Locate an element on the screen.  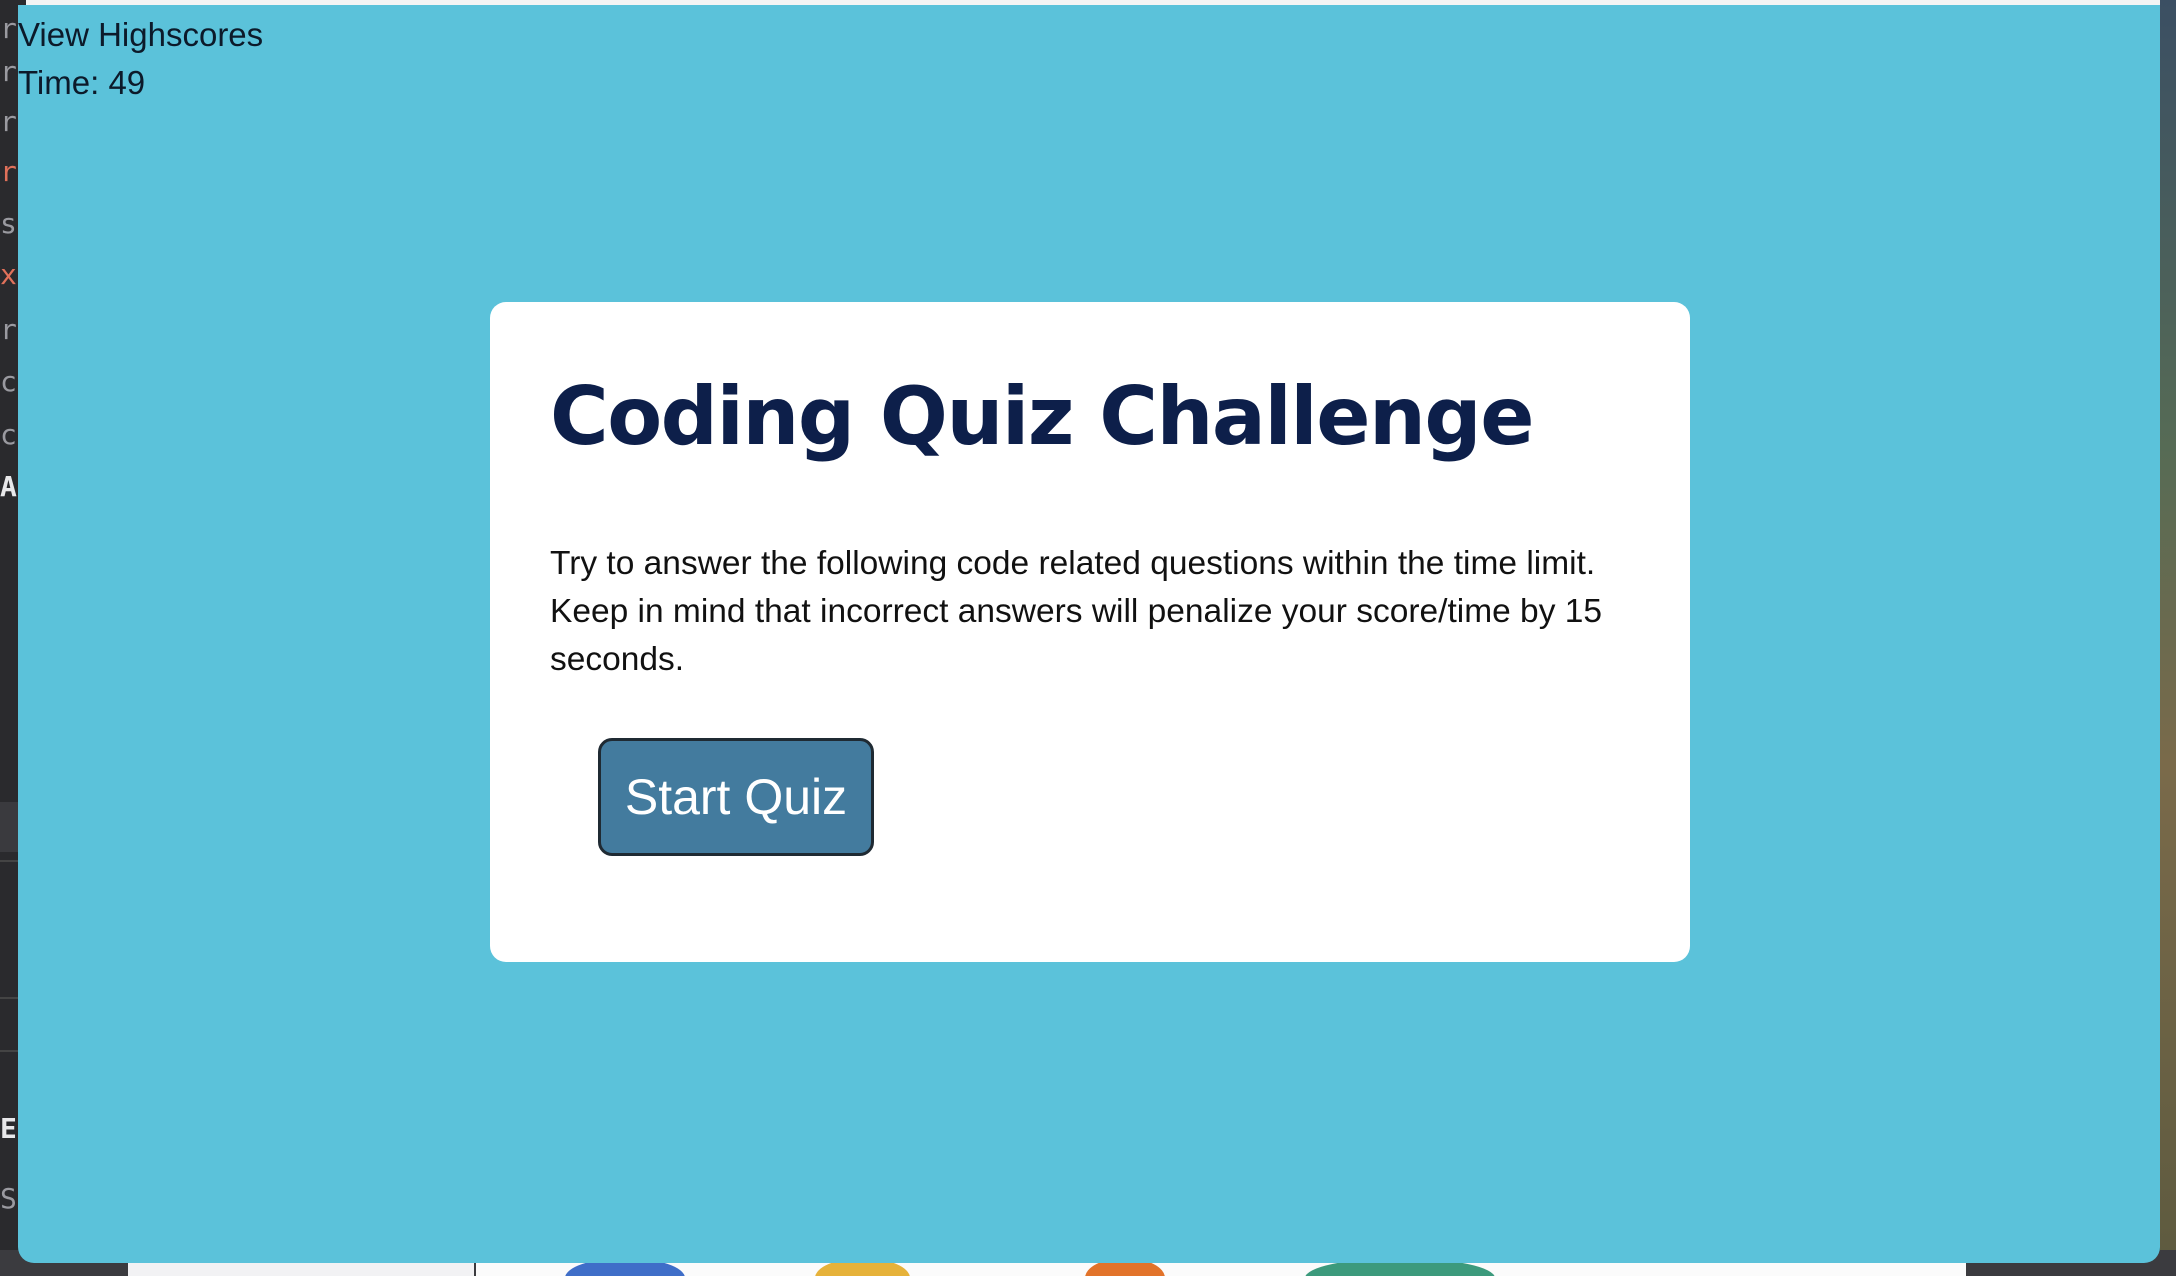
timer: Time: 49 is located at coordinates (140, 83).